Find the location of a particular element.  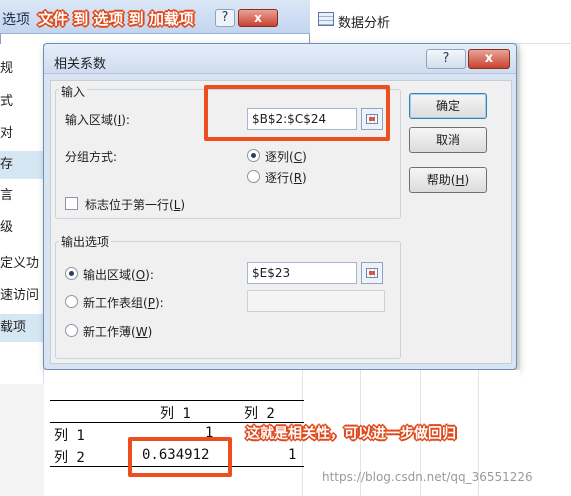

excel-options-sidebar: 规 式 对 存 言 级 定义功 速访问 载项 is located at coordinates (22, 214).